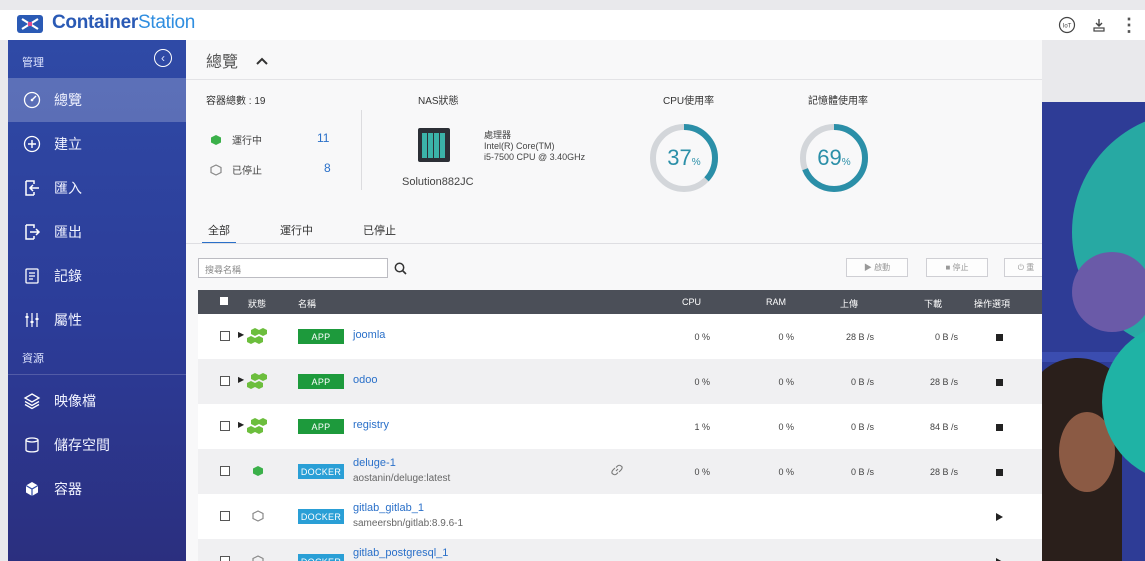  I want to click on type-badge: APP, so click(321, 381).